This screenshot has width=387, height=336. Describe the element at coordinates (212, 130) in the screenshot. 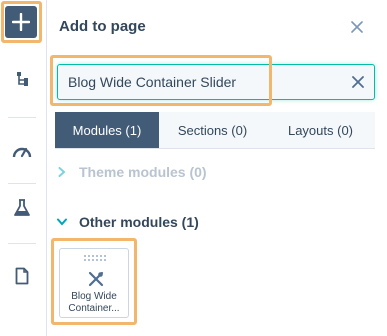

I see `tab-sections: Sections (0)` at that location.